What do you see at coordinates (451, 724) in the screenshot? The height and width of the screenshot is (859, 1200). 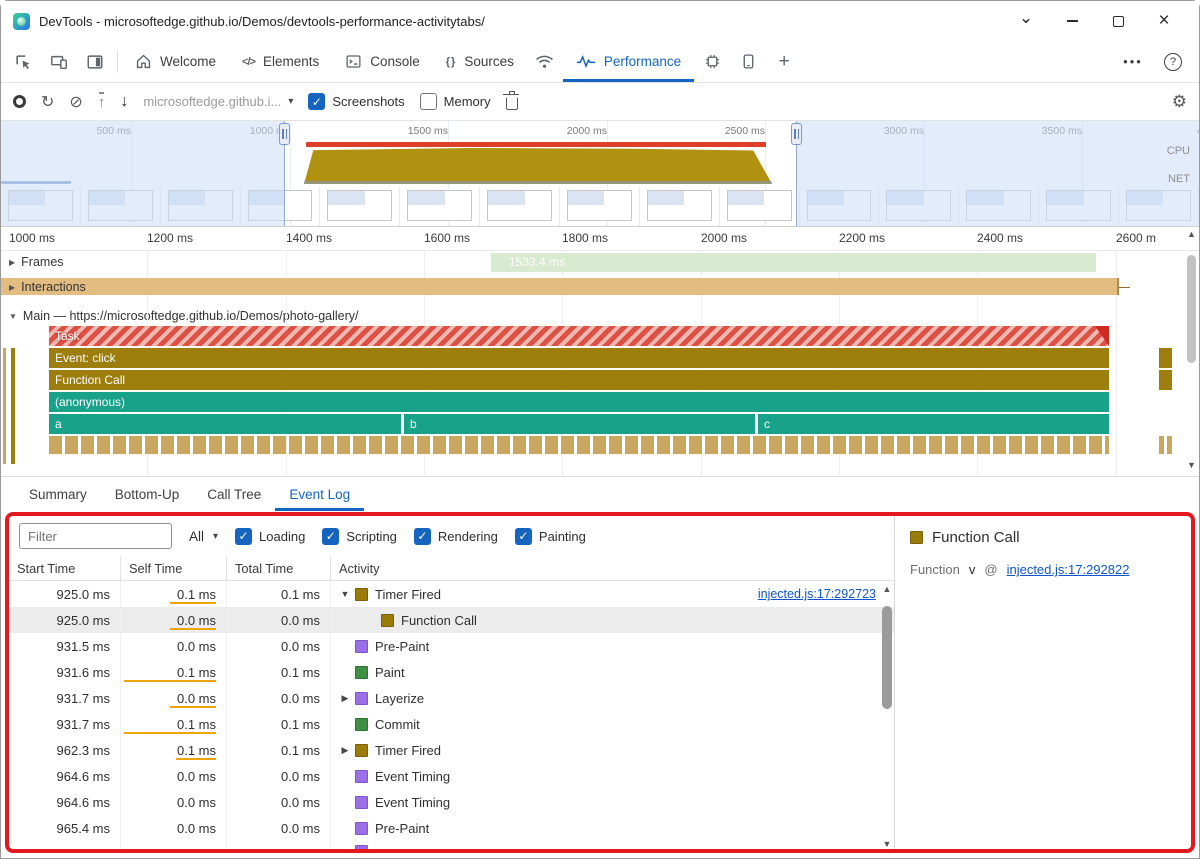 I see `table-row: 931.7 ms 0.1 ms 0.1 ms Commit` at bounding box center [451, 724].